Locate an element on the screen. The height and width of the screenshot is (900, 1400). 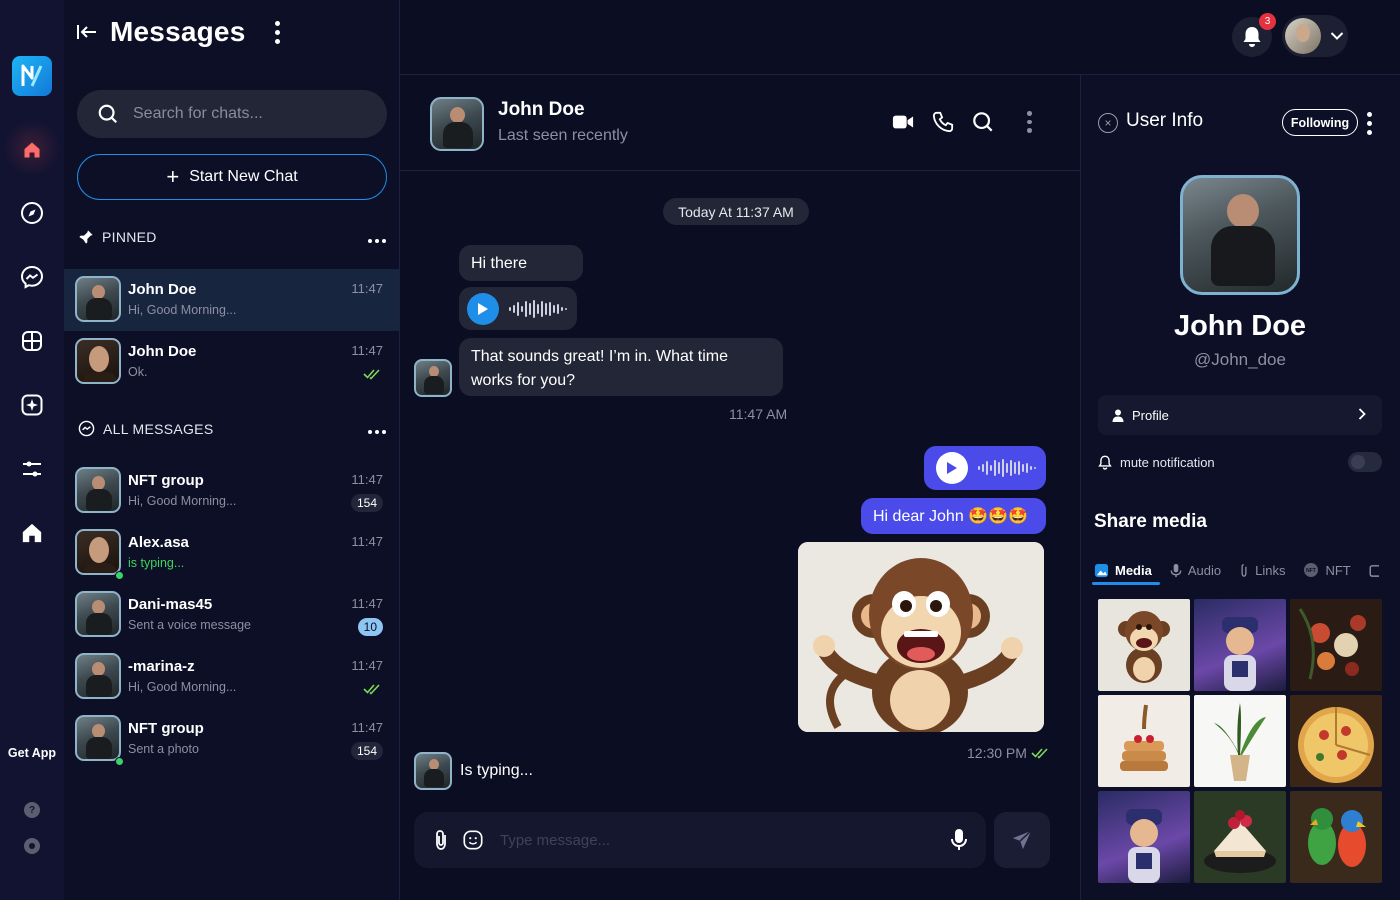
contact-status: Last seen recently is located at coordinates (563, 135).